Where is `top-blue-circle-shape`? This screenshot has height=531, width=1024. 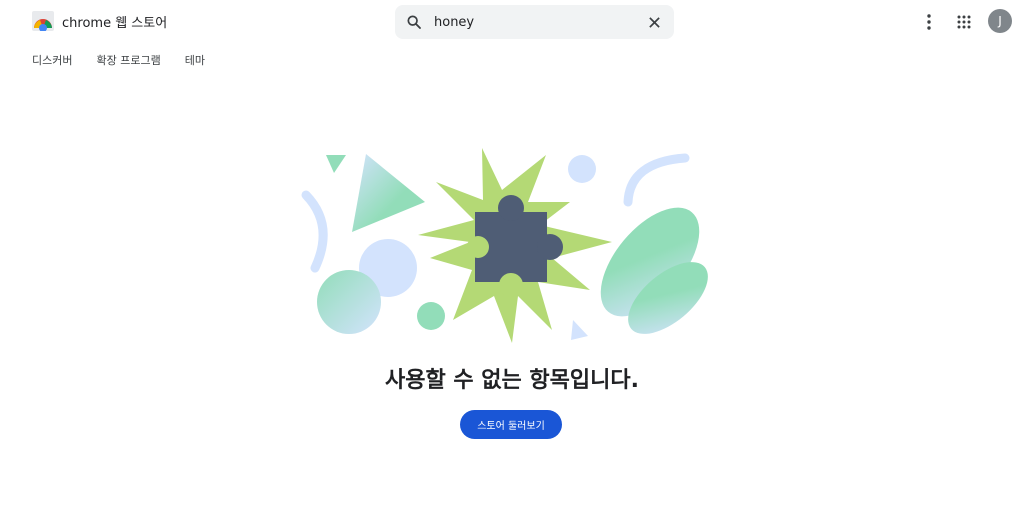 top-blue-circle-shape is located at coordinates (582, 169).